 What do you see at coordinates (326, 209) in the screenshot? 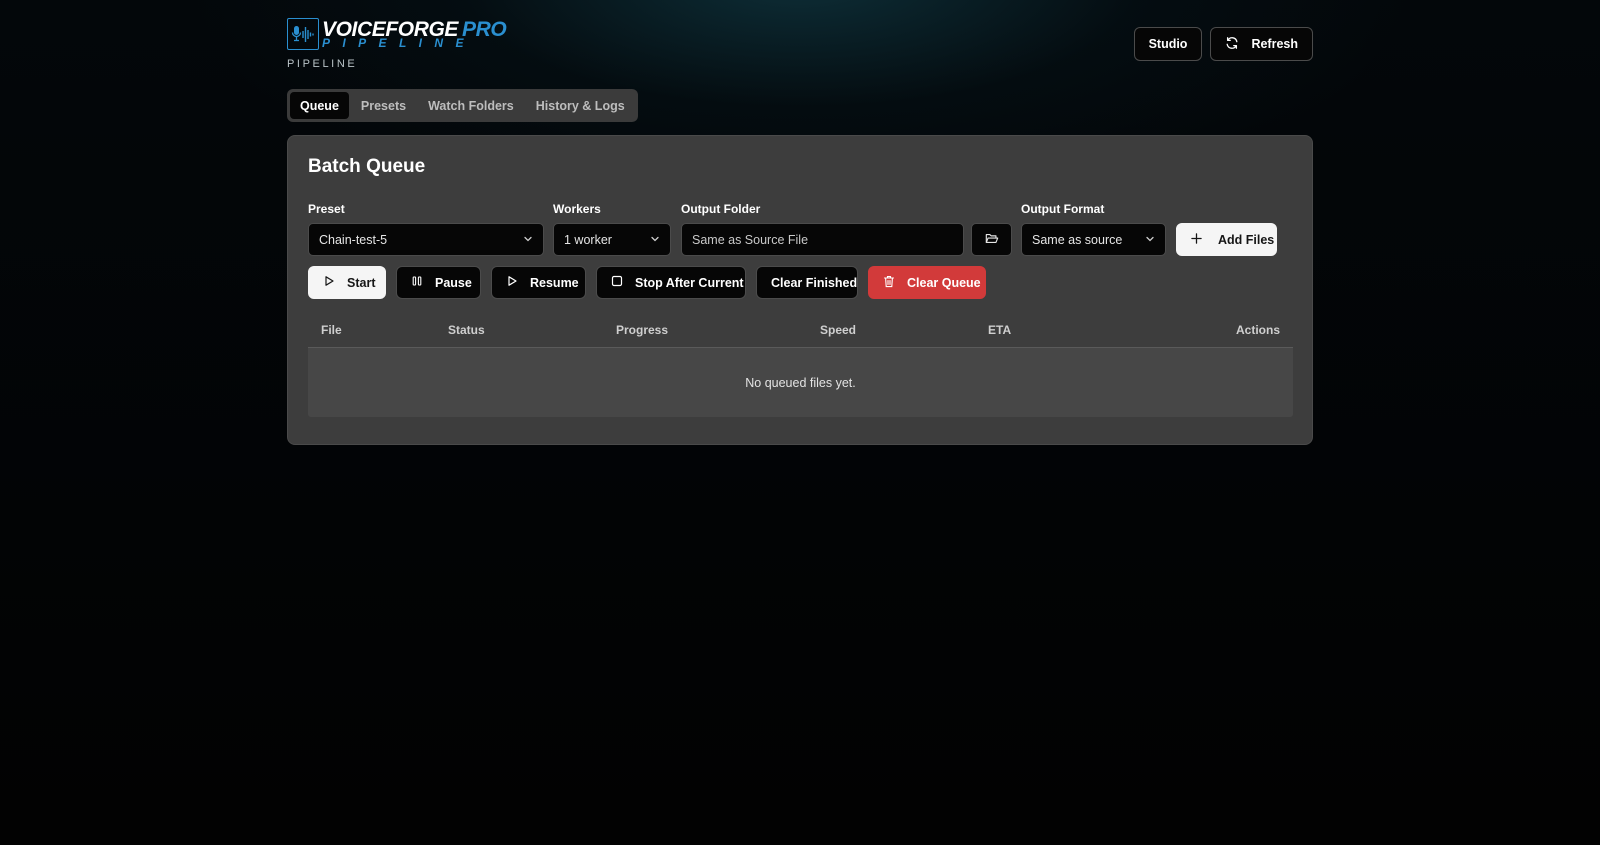
I see `preset-label: Preset` at bounding box center [326, 209].